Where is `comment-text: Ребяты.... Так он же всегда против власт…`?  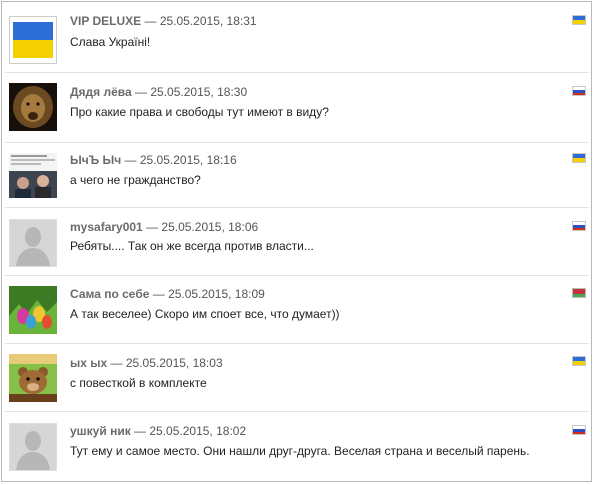 comment-text: Ребяты.... Так он же всегда против власт… is located at coordinates (192, 246).